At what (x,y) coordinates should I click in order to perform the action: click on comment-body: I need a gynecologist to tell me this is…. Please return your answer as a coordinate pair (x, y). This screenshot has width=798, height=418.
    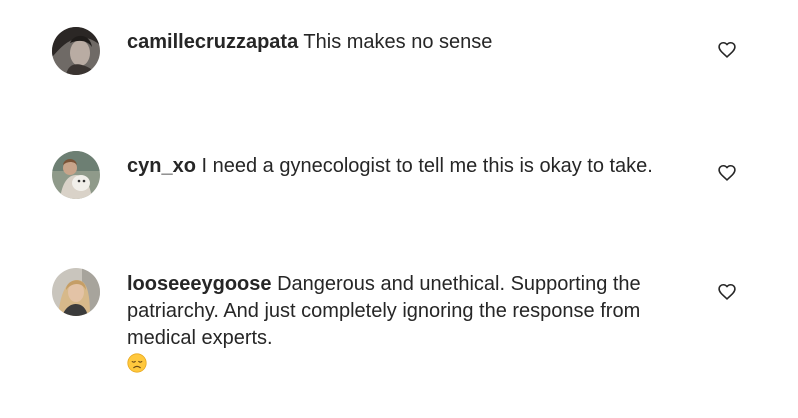
    Looking at the image, I should click on (427, 166).